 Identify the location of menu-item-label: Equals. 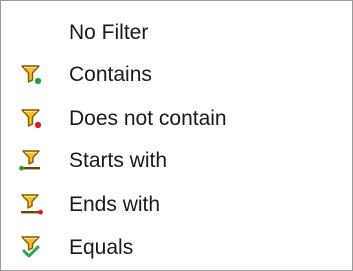
(101, 247).